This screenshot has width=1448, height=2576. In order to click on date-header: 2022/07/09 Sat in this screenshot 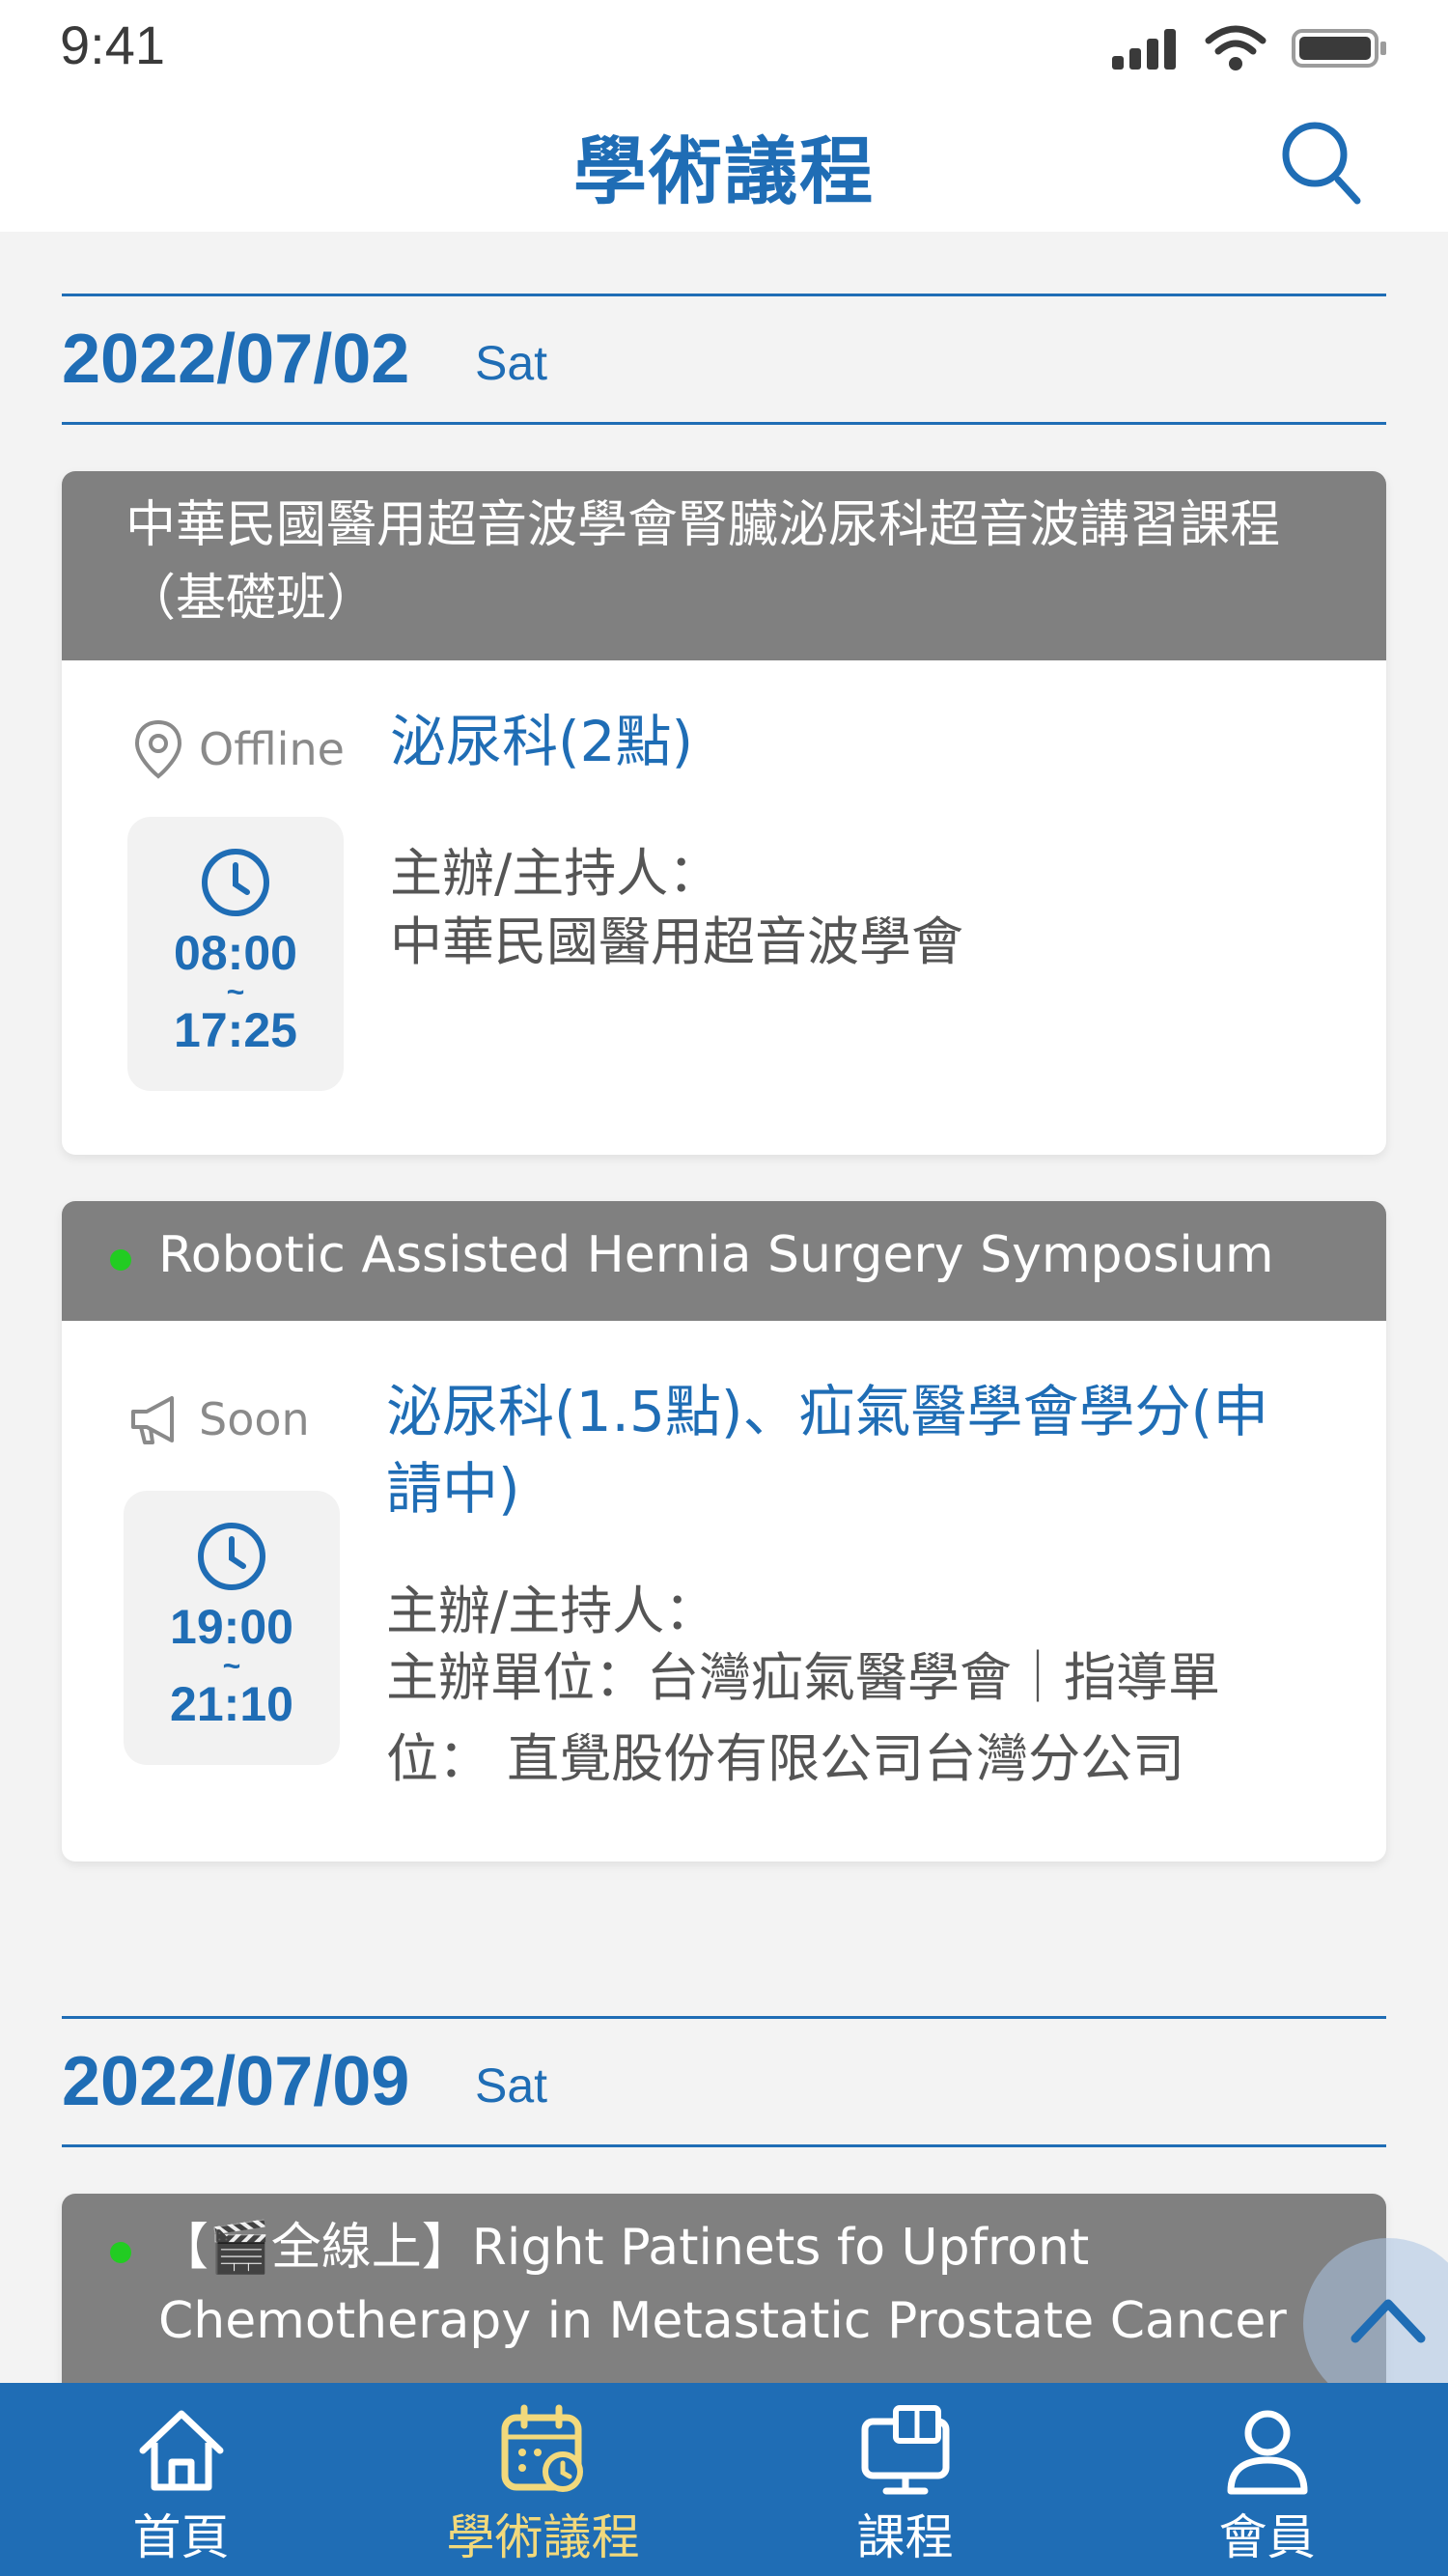, I will do `click(724, 2081)`.